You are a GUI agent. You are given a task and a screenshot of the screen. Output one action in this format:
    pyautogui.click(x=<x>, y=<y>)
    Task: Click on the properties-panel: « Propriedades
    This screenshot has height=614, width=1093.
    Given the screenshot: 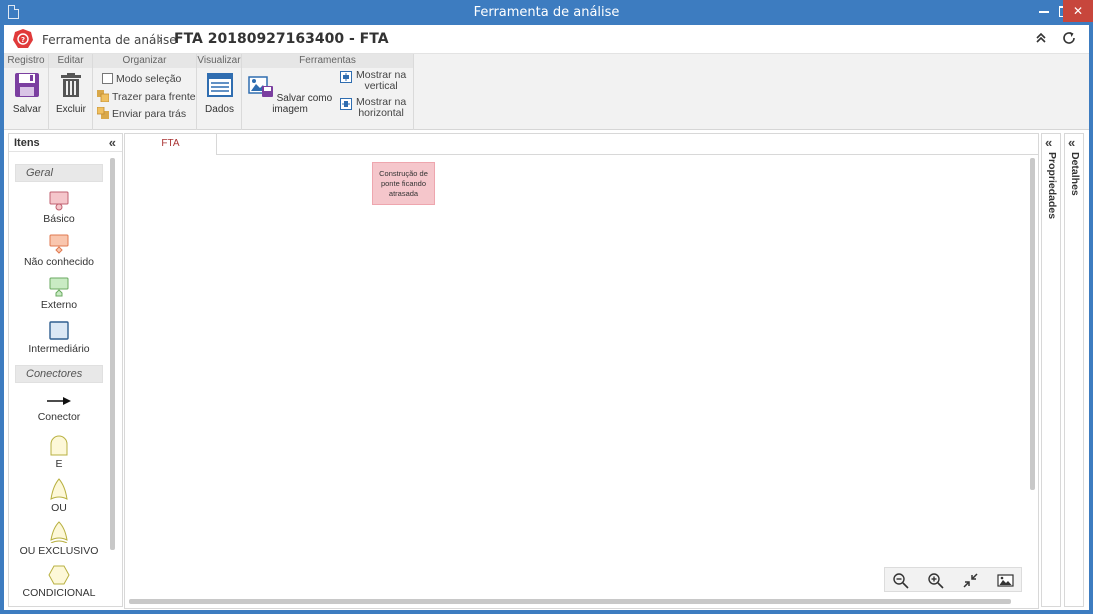 What is the action you would take?
    pyautogui.click(x=1051, y=370)
    